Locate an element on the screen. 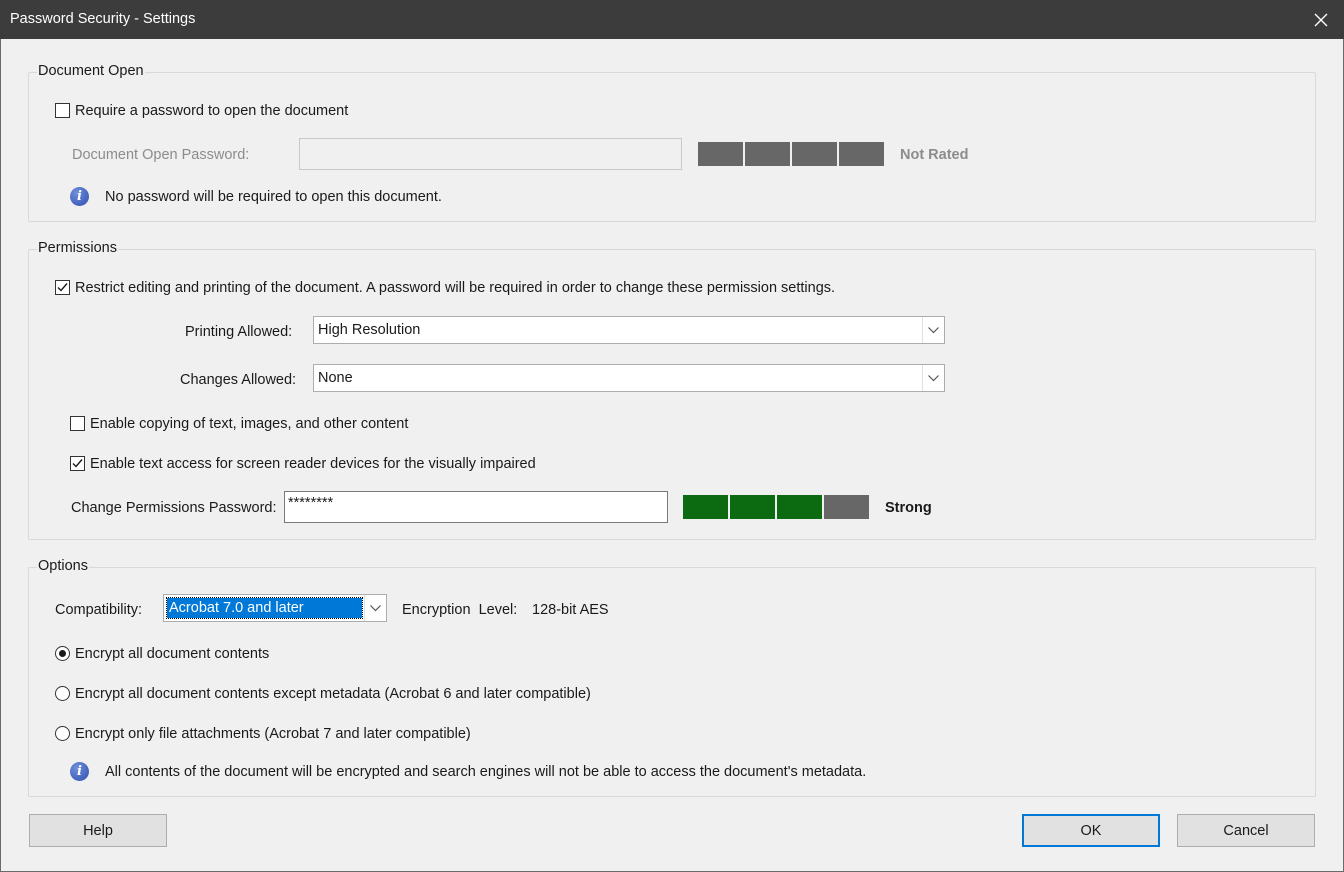 This screenshot has height=872, width=1344. encryption-level-label: Encryption Level: is located at coordinates (460, 610).